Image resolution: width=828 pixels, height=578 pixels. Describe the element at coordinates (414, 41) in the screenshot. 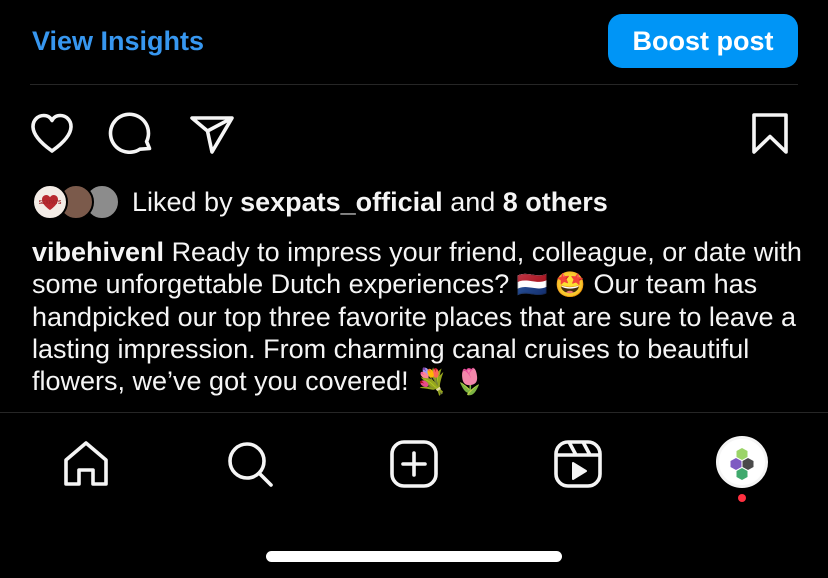

I see `insights-bar: View Insights Boost post` at that location.